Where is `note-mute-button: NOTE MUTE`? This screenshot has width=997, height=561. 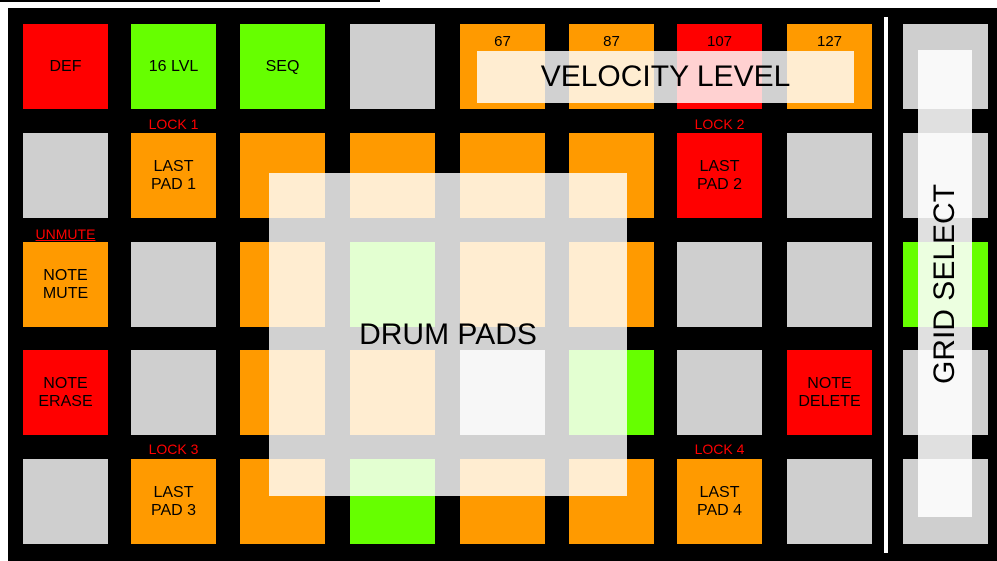 note-mute-button: NOTE MUTE is located at coordinates (65, 284).